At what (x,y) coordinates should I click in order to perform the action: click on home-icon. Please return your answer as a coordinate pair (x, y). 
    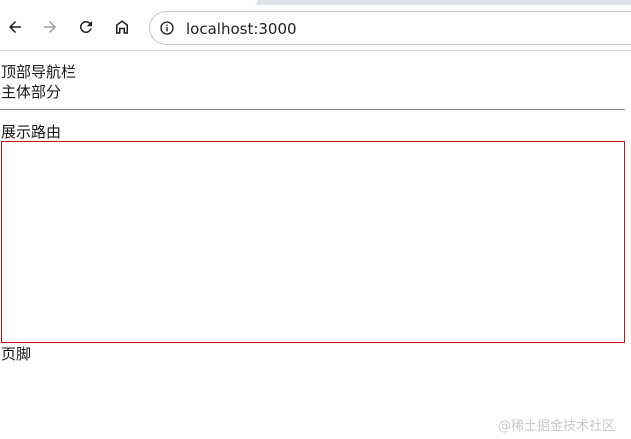
    Looking at the image, I should click on (122, 27).